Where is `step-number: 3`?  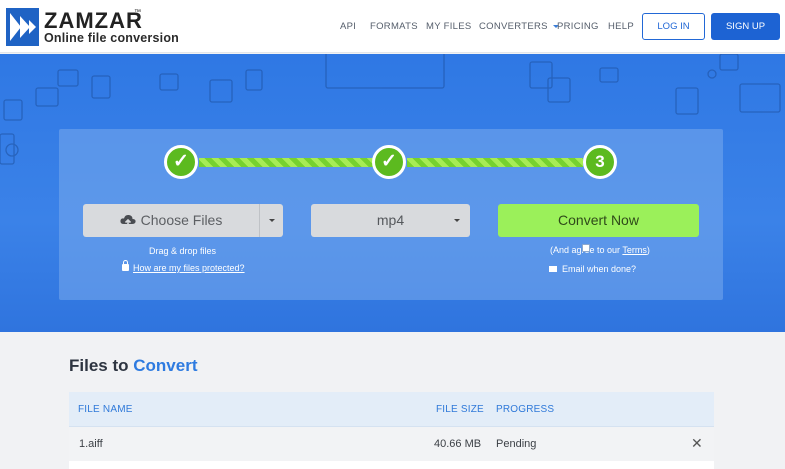 step-number: 3 is located at coordinates (600, 161).